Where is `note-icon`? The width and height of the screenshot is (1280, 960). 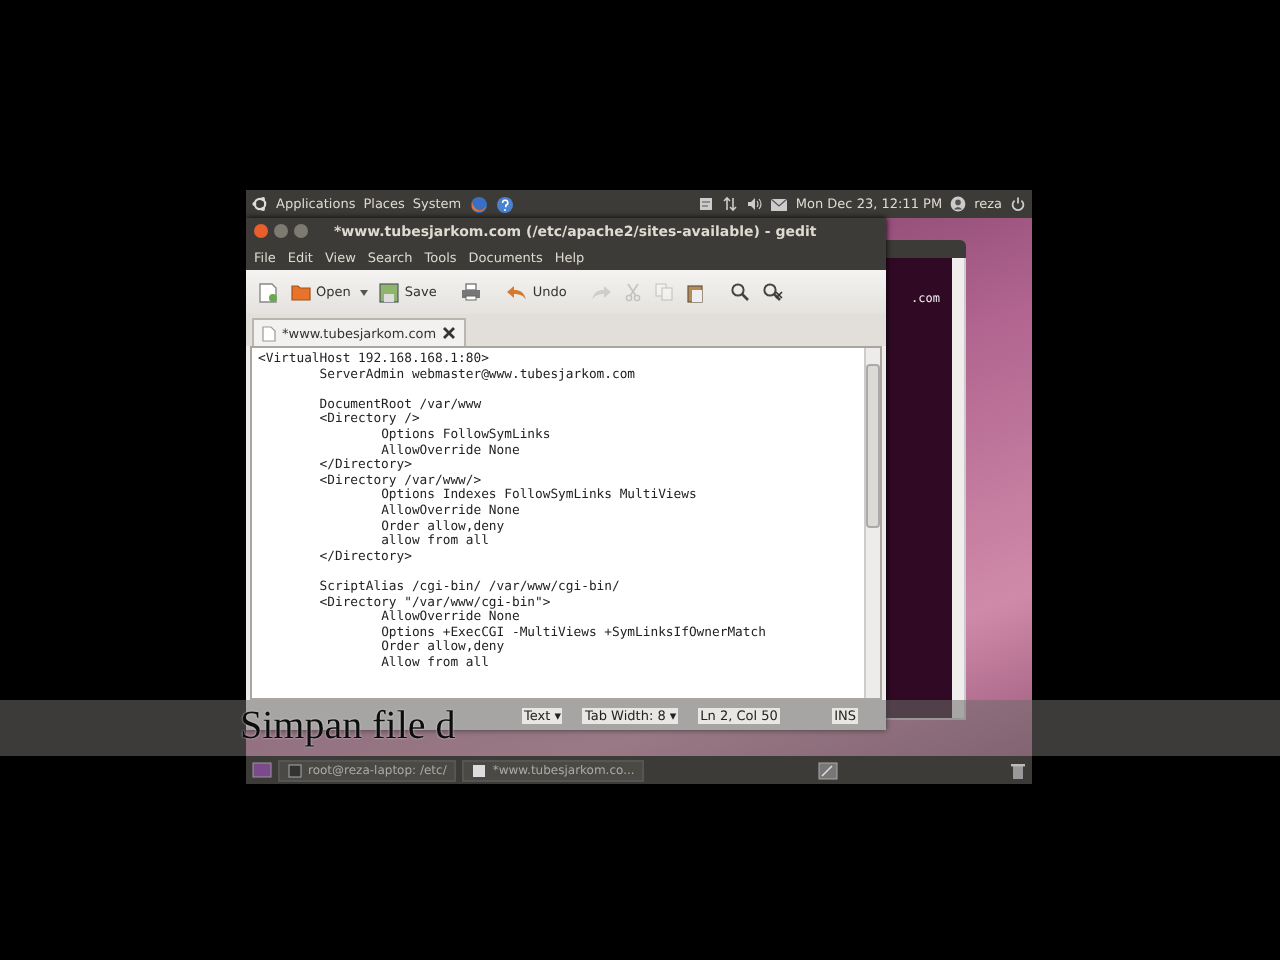
note-icon is located at coordinates (705, 204).